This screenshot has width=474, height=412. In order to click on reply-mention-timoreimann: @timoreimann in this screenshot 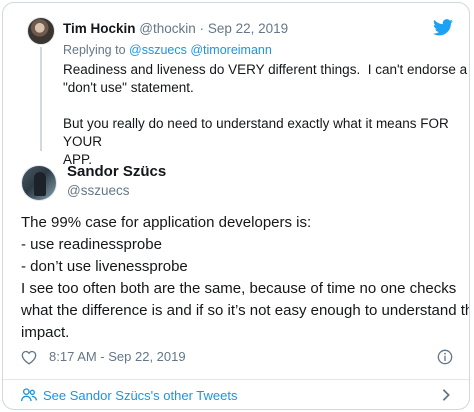, I will do `click(230, 50)`.